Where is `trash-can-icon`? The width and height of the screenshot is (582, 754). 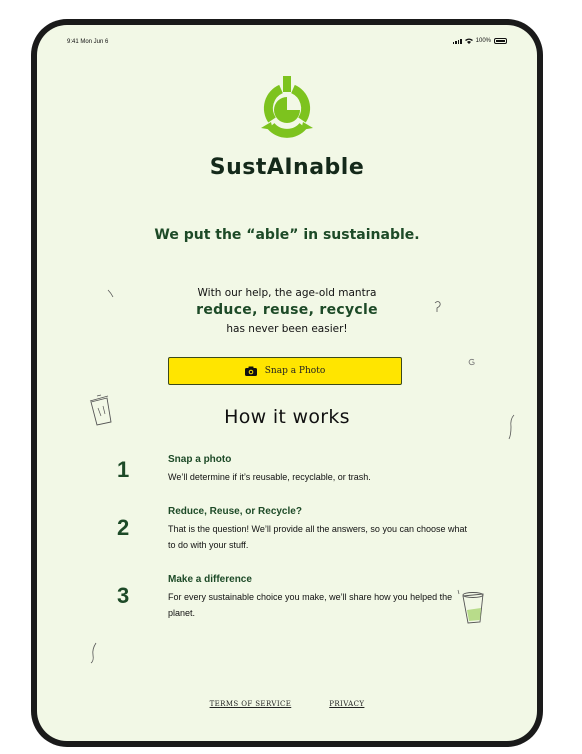 trash-can-icon is located at coordinates (100, 410).